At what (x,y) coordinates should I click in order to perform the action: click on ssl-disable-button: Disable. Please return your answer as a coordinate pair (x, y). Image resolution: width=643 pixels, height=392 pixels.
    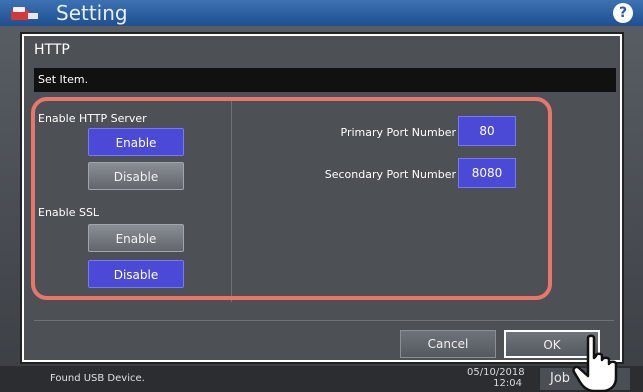
    Looking at the image, I should click on (136, 274).